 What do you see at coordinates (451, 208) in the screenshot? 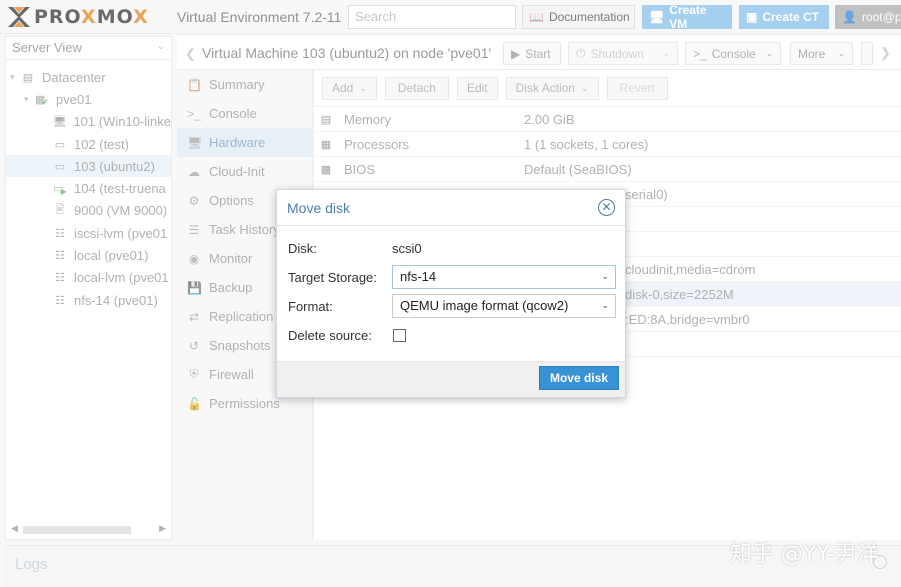
I see `dialog-header: Move disk ✕` at bounding box center [451, 208].